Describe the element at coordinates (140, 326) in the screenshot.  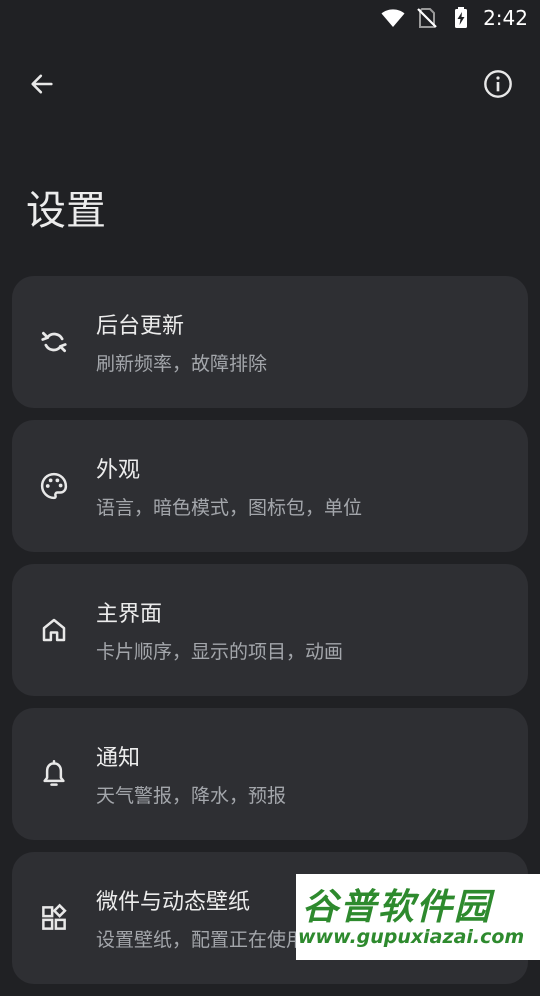
I see `settings-item-title: 后台更新` at that location.